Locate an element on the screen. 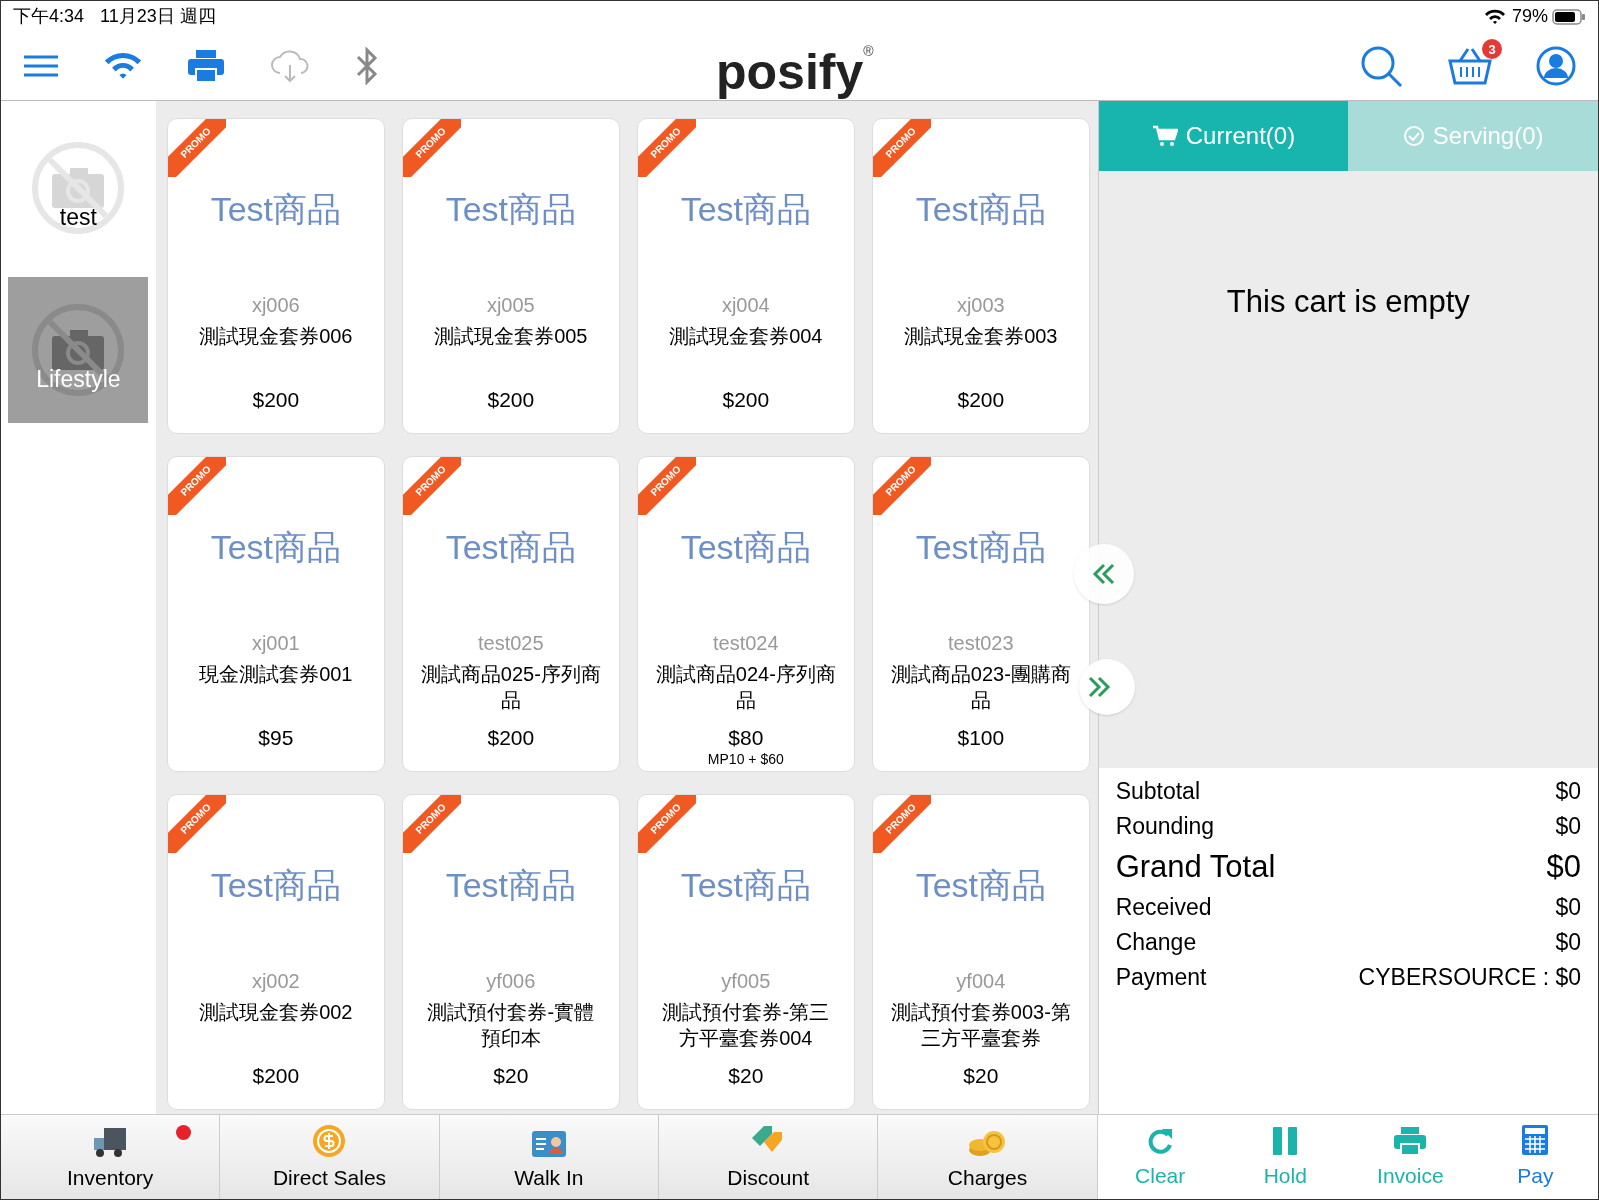  product-code: test025 is located at coordinates (511, 642).